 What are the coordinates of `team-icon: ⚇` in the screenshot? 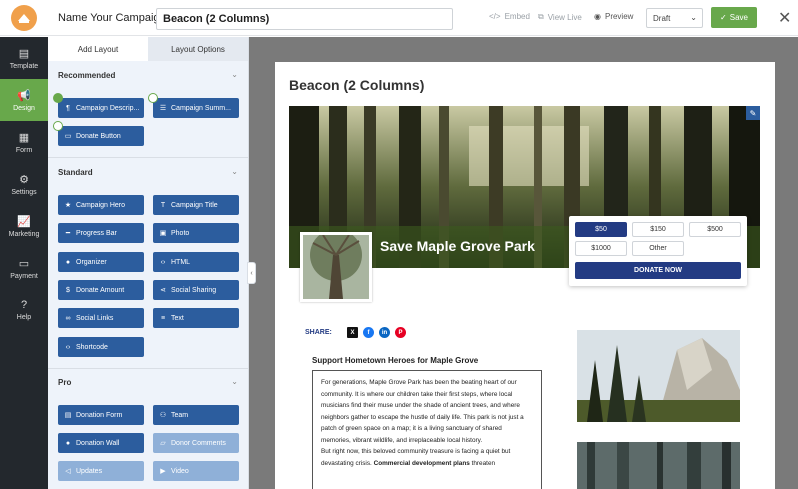 It's located at (163, 415).